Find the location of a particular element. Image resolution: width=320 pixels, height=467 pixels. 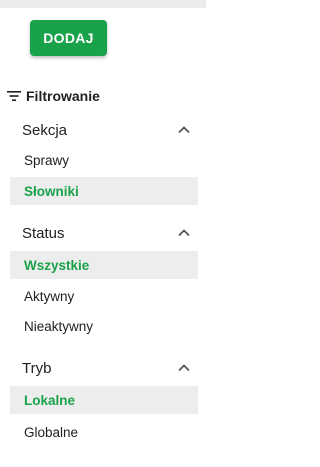

section-header-sekcja: Sekcja is located at coordinates (103, 130).